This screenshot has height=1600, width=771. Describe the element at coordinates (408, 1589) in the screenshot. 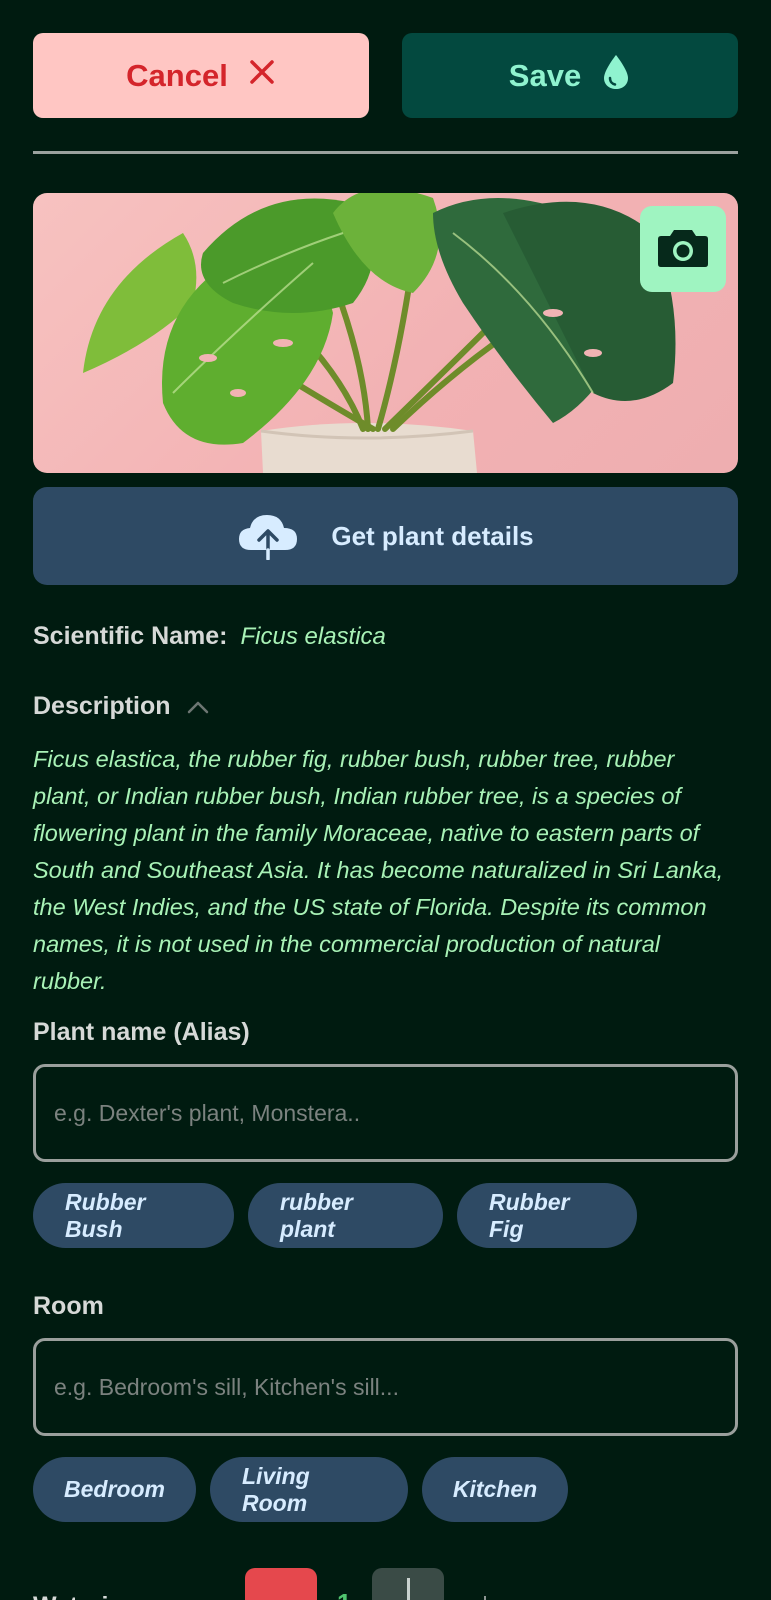

I see `plus-icon` at that location.